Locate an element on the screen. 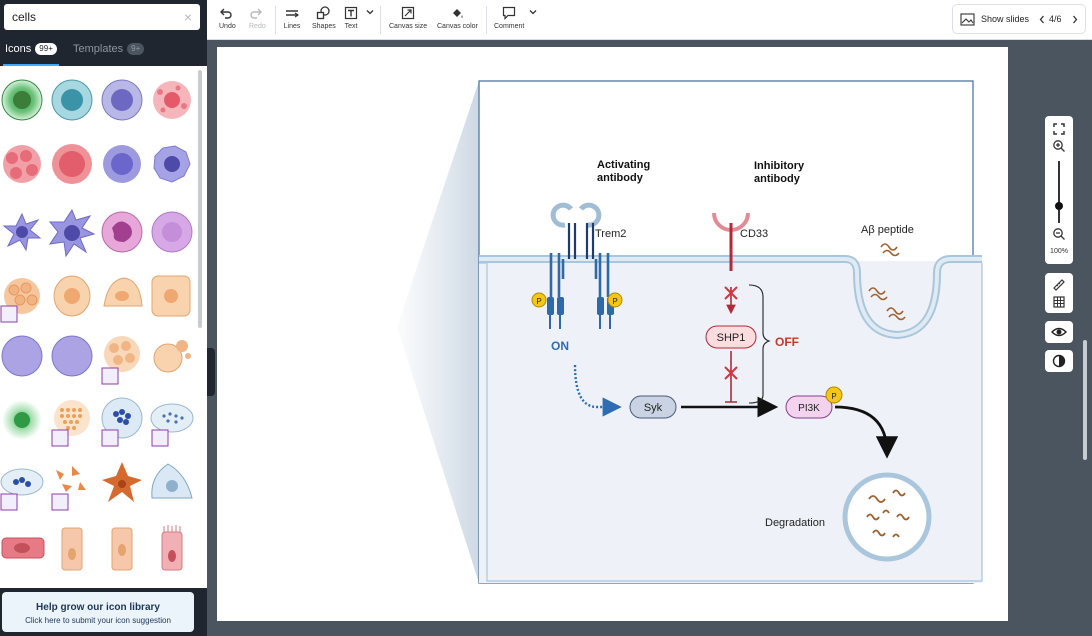 The height and width of the screenshot is (636, 1092). slides-image-icon is located at coordinates (967, 19).